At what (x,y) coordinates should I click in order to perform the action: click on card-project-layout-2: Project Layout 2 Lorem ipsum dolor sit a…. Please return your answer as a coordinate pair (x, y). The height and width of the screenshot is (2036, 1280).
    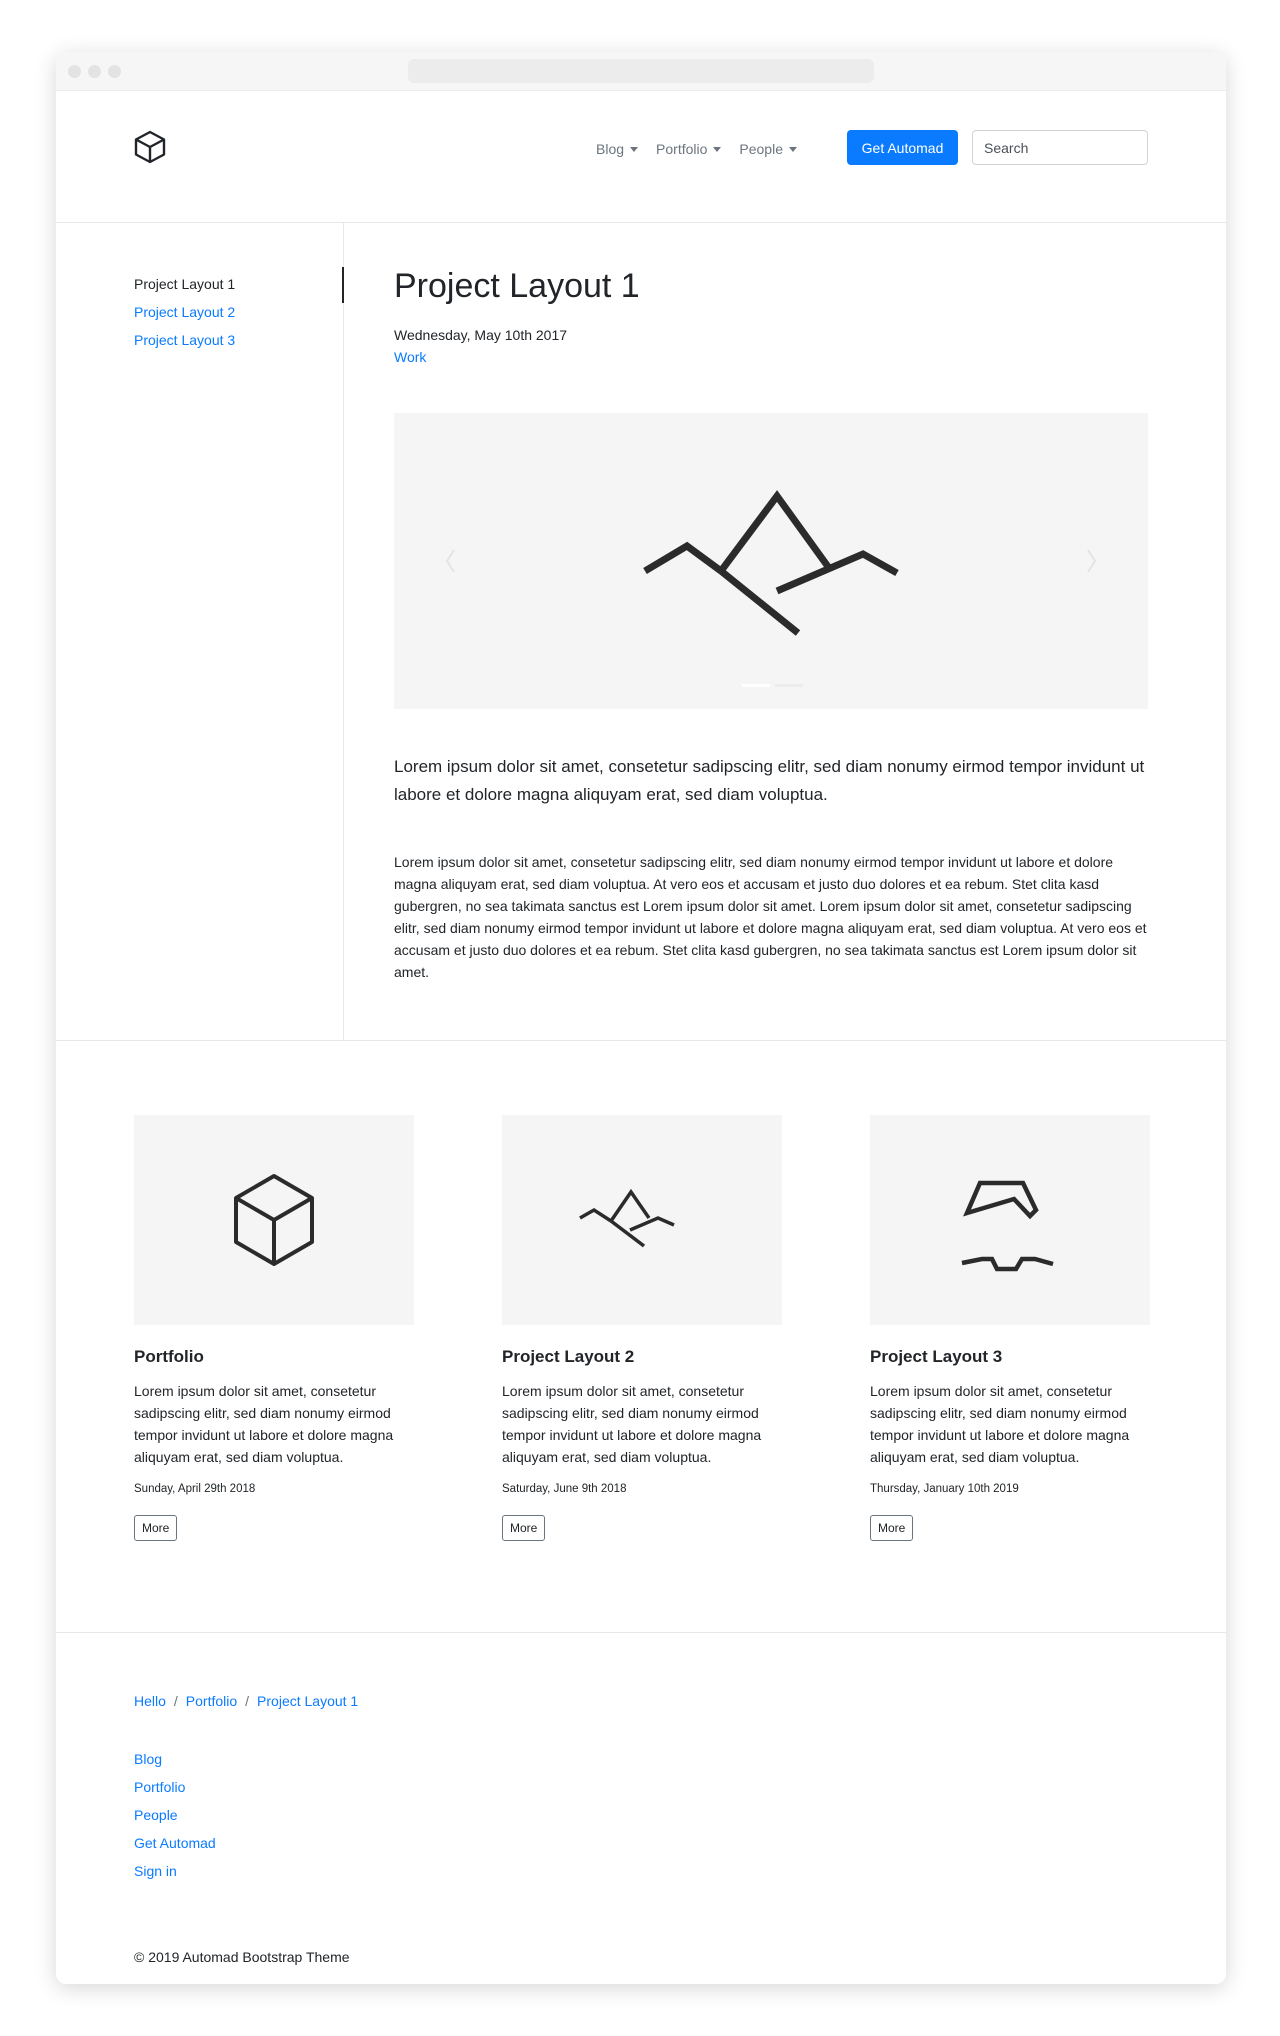
    Looking at the image, I should click on (642, 1328).